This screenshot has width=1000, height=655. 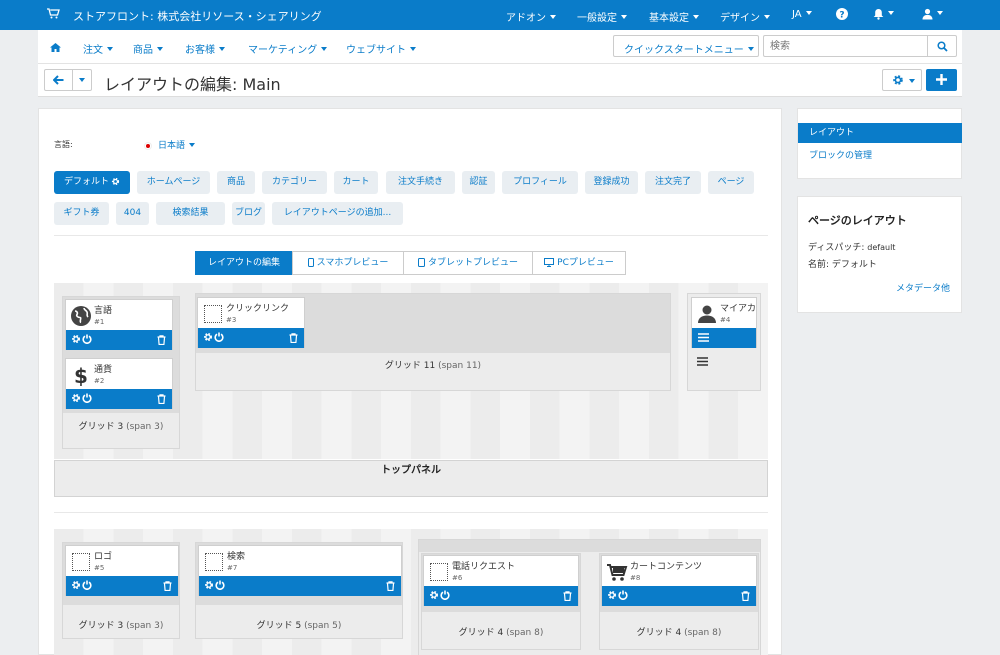 I want to click on add-button, so click(x=941, y=80).